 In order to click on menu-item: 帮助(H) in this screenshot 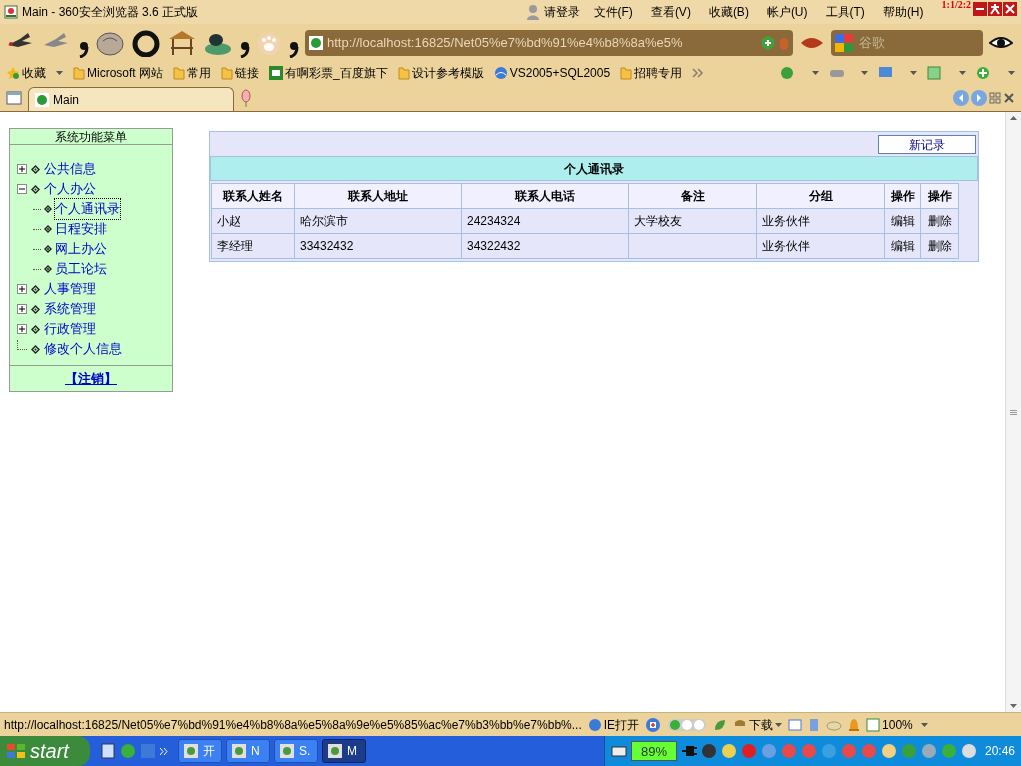, I will do `click(903, 12)`.